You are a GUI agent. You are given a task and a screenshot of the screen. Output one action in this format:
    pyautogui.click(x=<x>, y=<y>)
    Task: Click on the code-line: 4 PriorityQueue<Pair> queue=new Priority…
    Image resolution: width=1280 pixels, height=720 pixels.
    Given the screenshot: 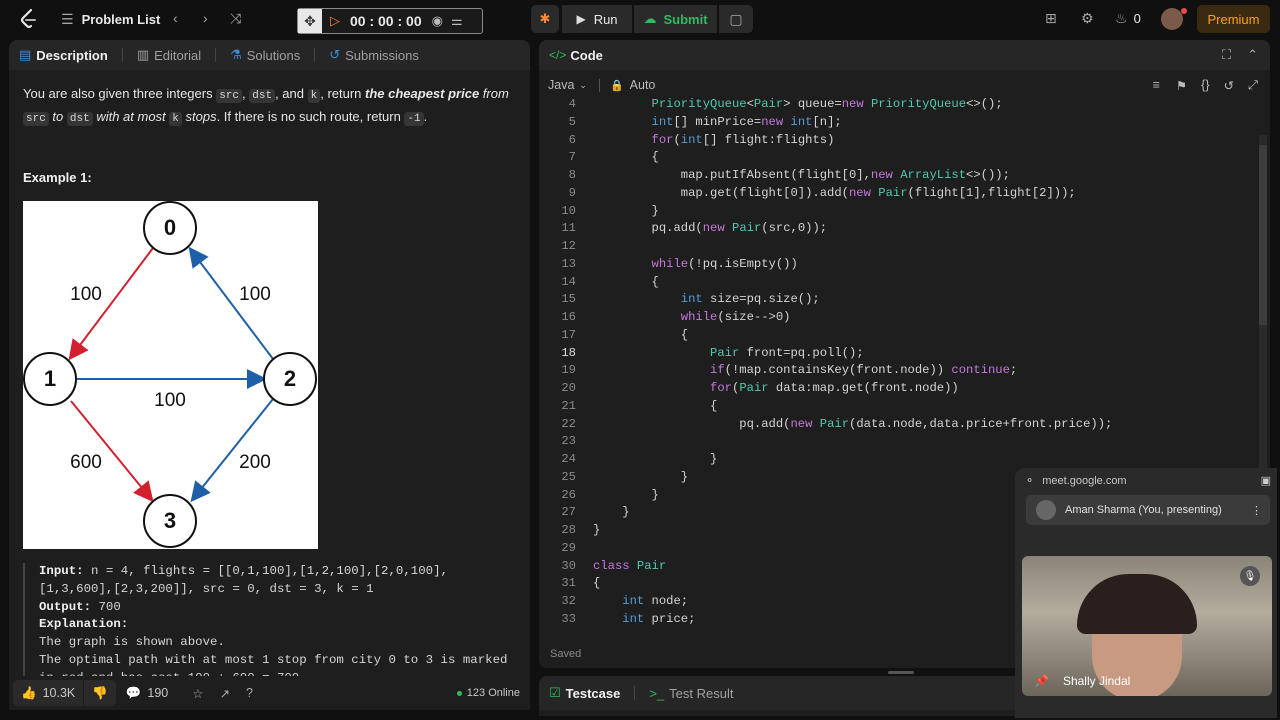 What is the action you would take?
    pyautogui.click(x=889, y=105)
    